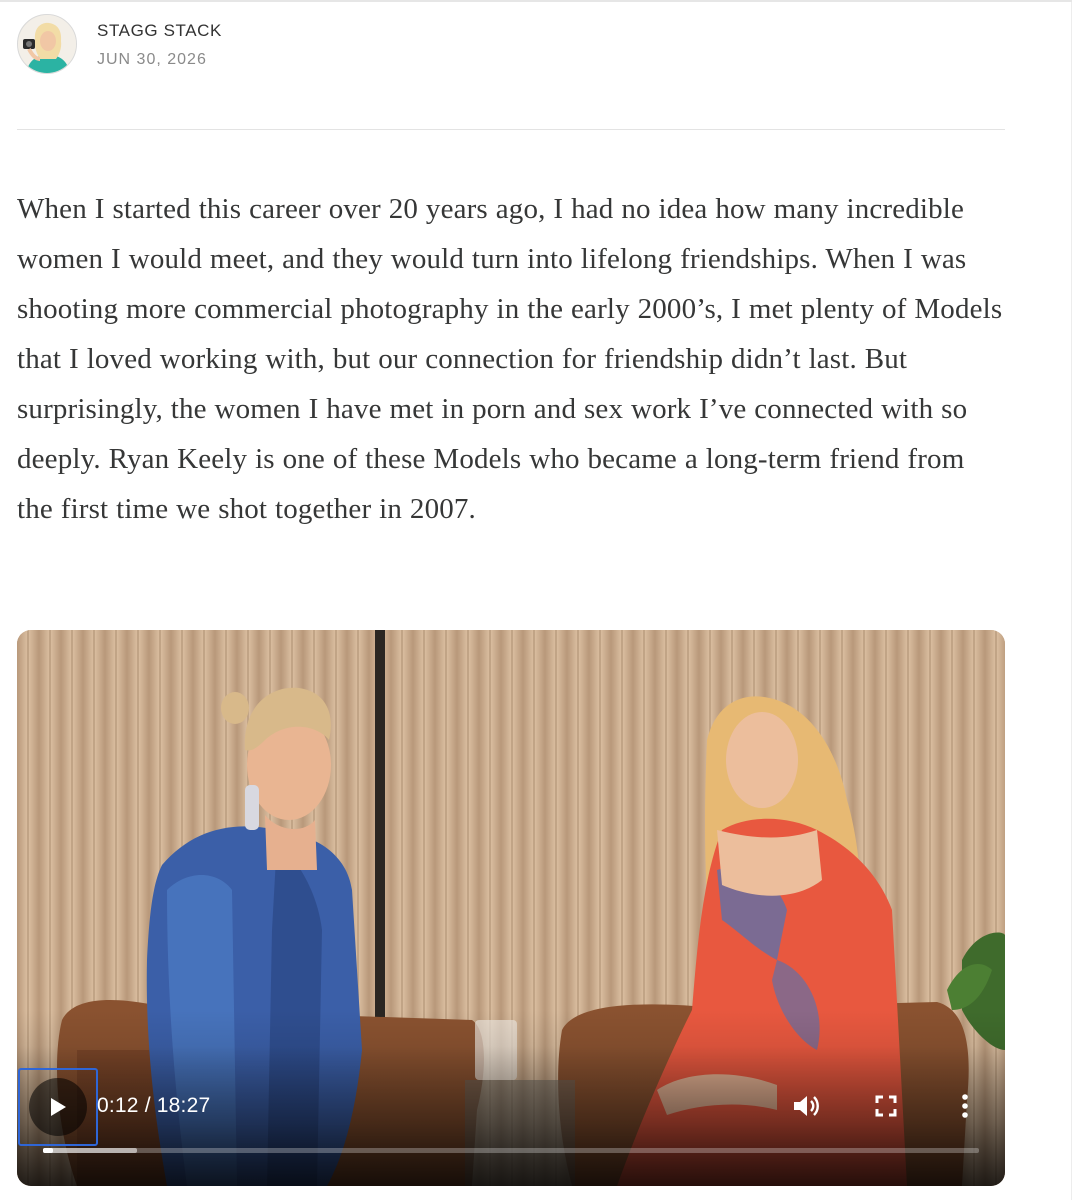  I want to click on fullscreen-icon, so click(886, 1106).